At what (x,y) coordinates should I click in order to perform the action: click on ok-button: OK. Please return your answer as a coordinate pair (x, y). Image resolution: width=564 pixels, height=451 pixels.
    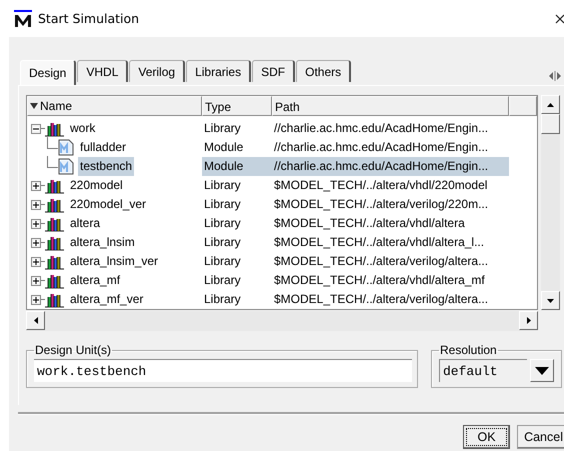
    Looking at the image, I should click on (486, 437).